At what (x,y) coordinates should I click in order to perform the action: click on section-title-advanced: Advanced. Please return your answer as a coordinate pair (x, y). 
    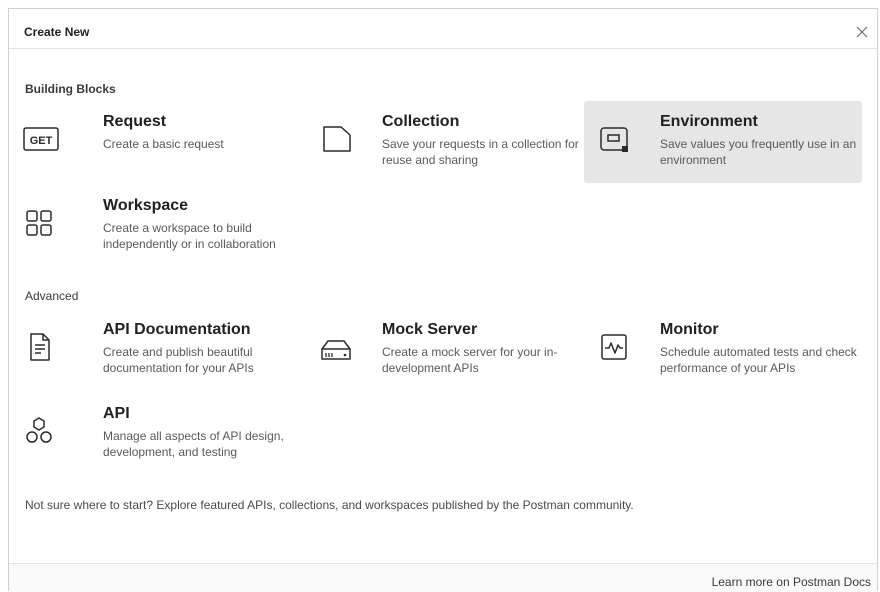
    Looking at the image, I should click on (52, 296).